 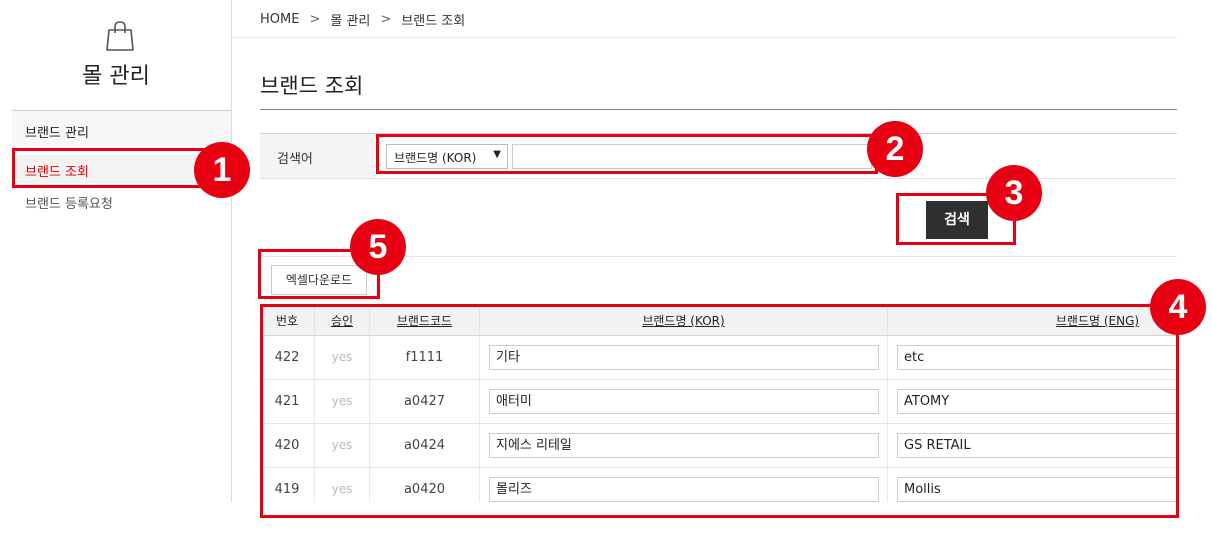 What do you see at coordinates (378, 247) in the screenshot?
I see `annotation-badge-5: 5` at bounding box center [378, 247].